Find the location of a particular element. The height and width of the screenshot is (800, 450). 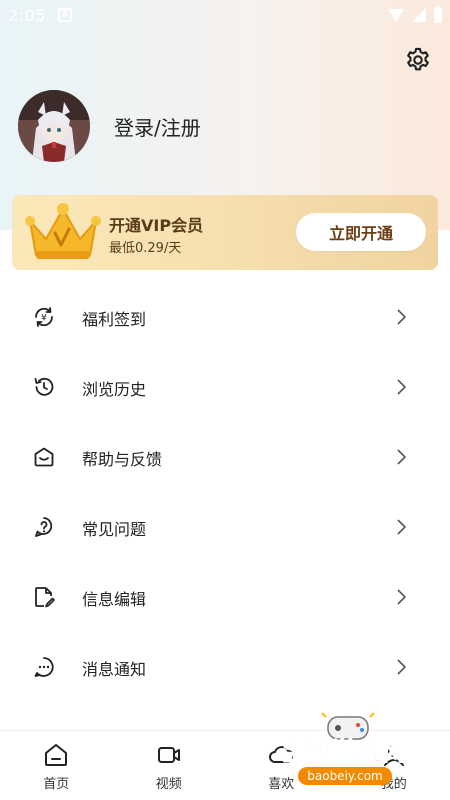

watermark-title: 宝贝游戏网 is located at coordinates (344, 751).